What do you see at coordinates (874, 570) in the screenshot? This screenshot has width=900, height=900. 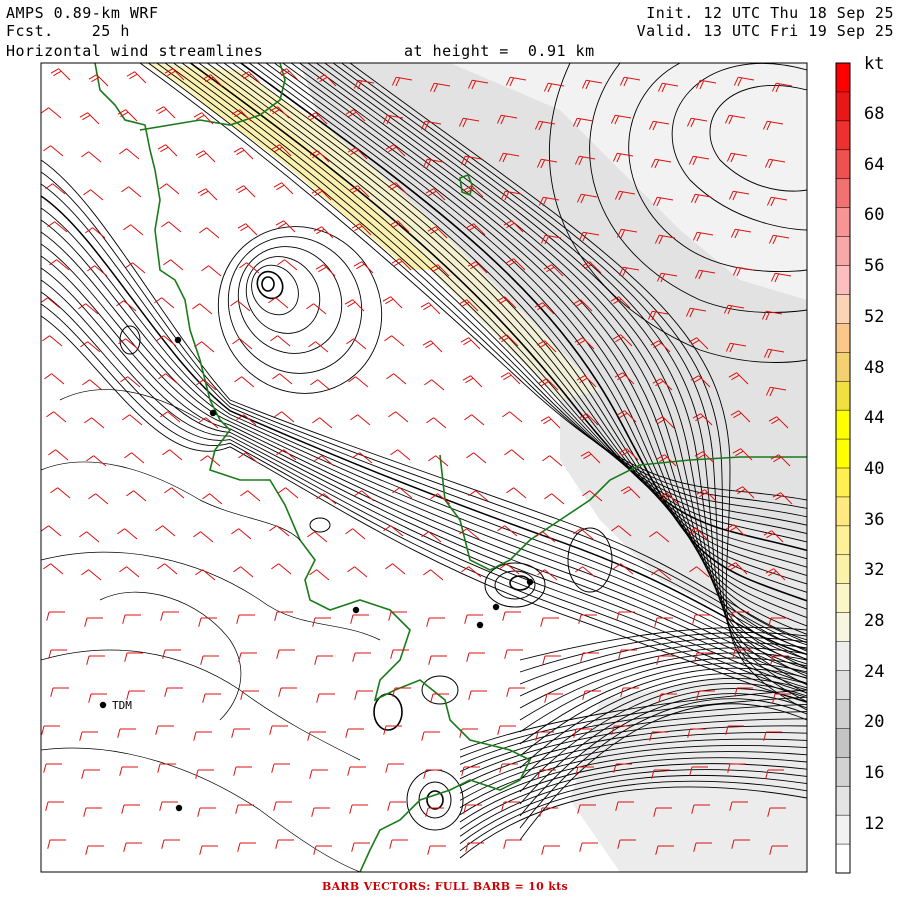 I see `colorbar-tick-label: 32` at bounding box center [874, 570].